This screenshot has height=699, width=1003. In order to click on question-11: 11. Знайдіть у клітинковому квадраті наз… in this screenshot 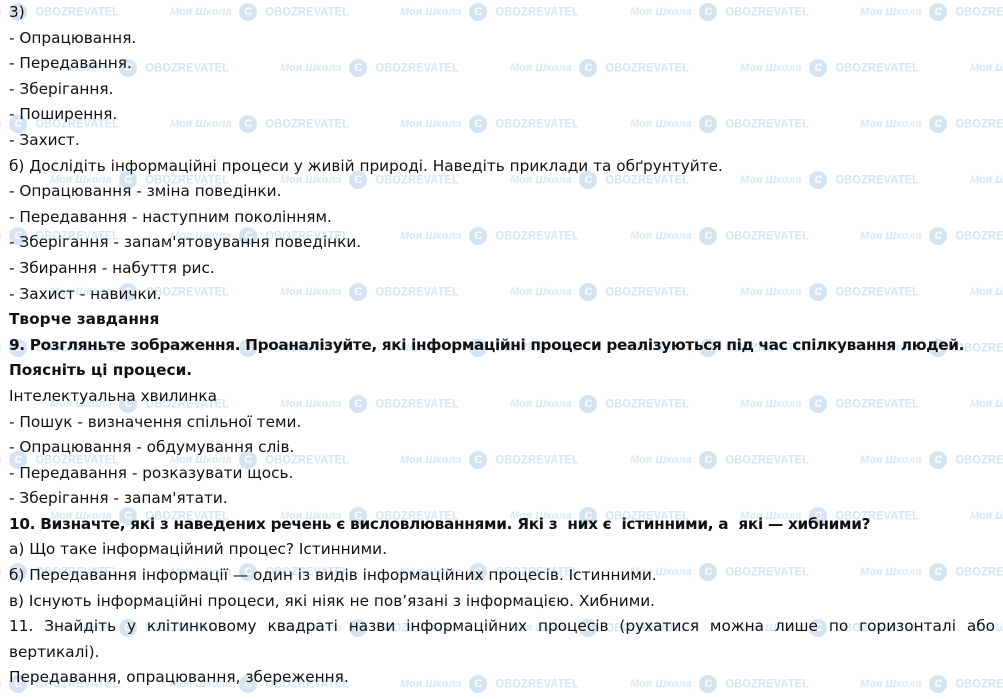, I will do `click(502, 639)`.